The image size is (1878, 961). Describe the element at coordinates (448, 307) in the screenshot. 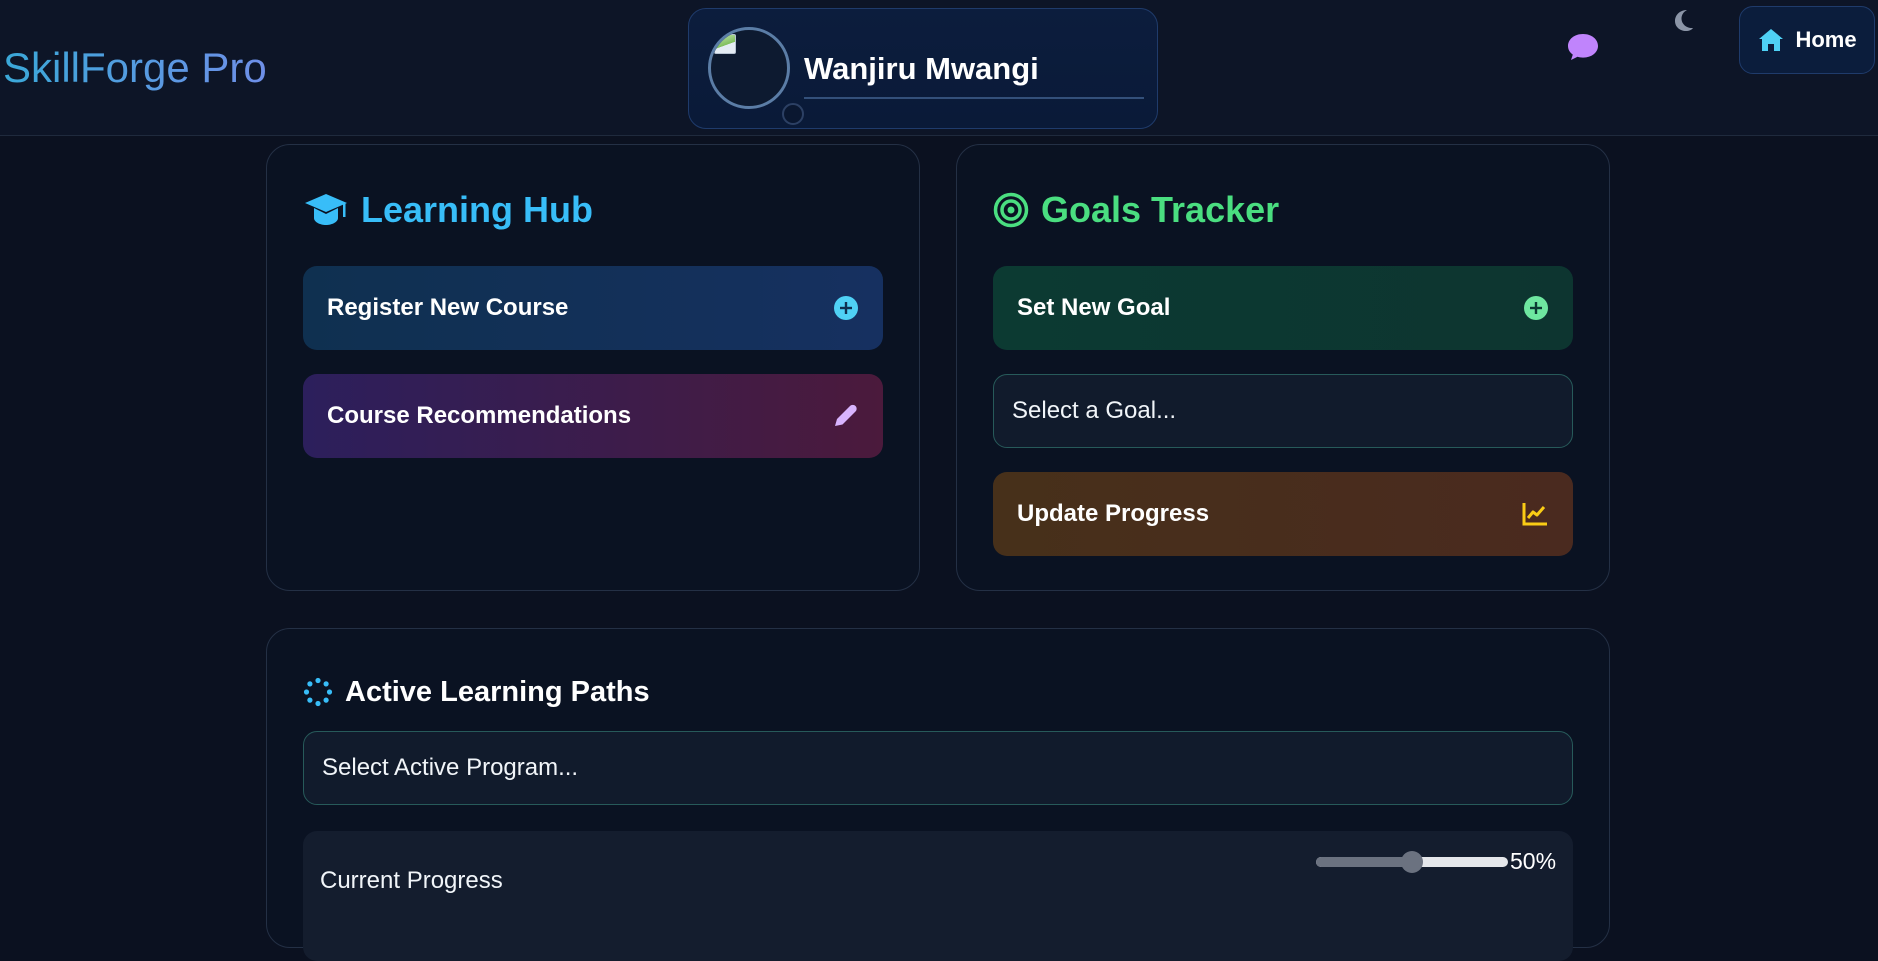

I see `register-new-course-label: Register New Course` at that location.